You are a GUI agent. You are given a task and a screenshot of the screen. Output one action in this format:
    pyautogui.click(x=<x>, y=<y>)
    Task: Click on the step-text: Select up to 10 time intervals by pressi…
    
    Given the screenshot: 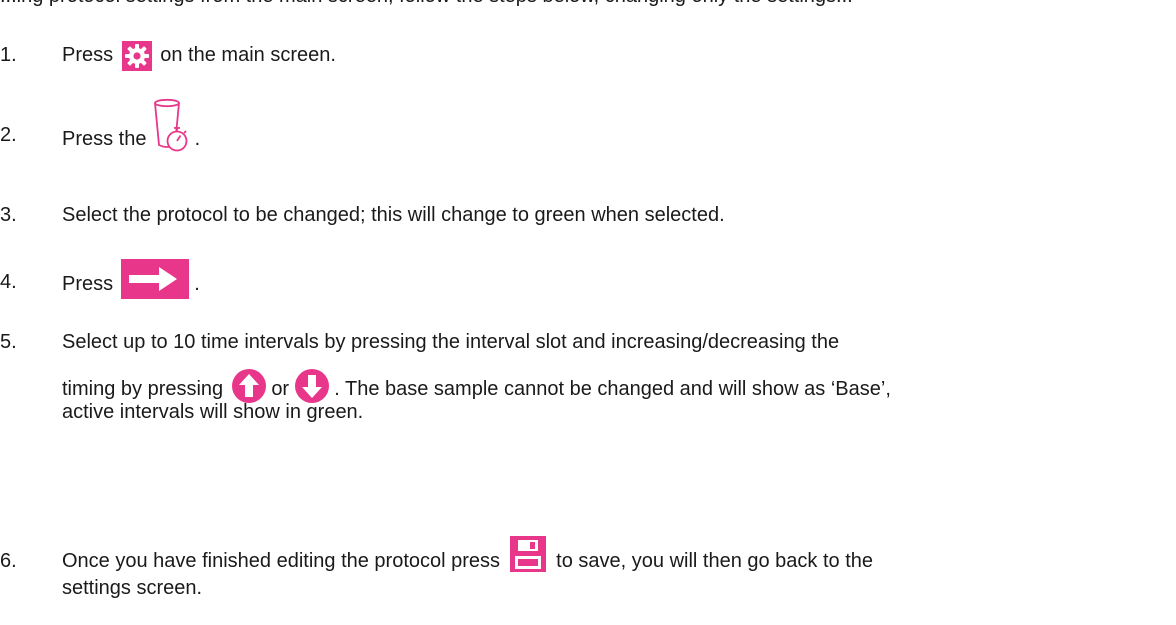 What is the action you would take?
    pyautogui.click(x=451, y=342)
    